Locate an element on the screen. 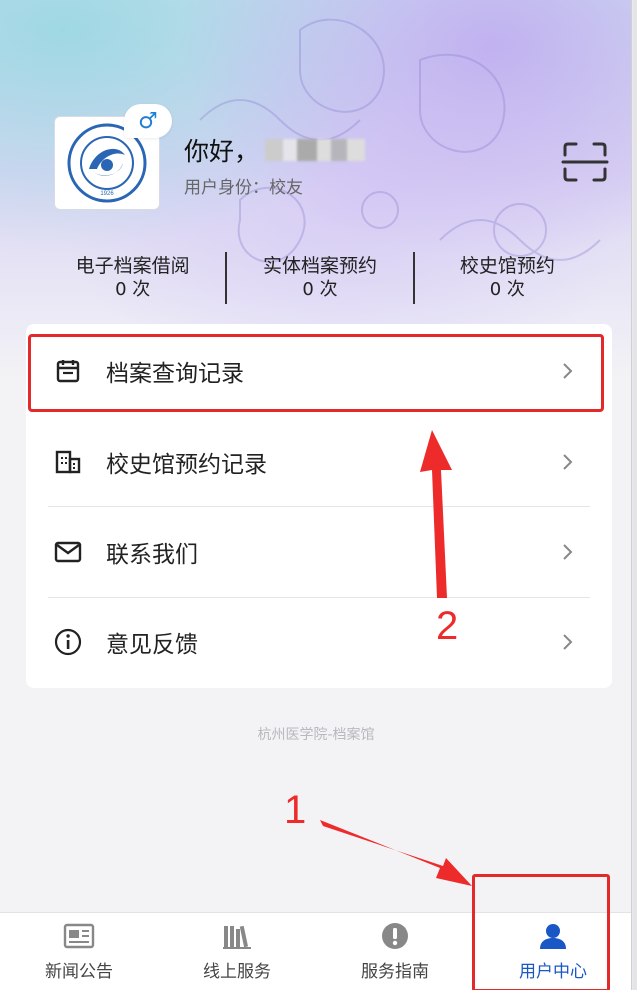  stats-row: 电子档案借阅 0 次 实体档案预约 0 次 校史馆预约 0 次 is located at coordinates (320, 278).